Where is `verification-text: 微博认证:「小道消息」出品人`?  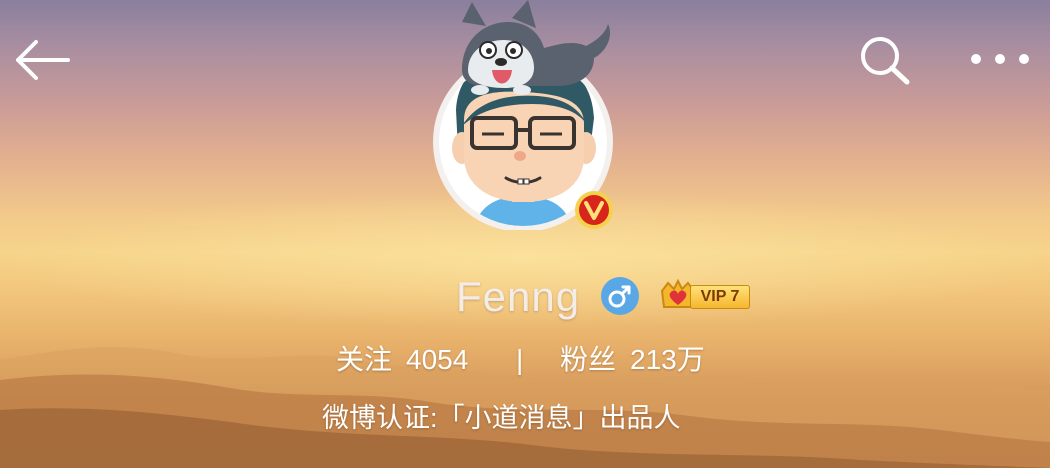
verification-text: 微博认证:「小道消息」出品人 is located at coordinates (501, 418).